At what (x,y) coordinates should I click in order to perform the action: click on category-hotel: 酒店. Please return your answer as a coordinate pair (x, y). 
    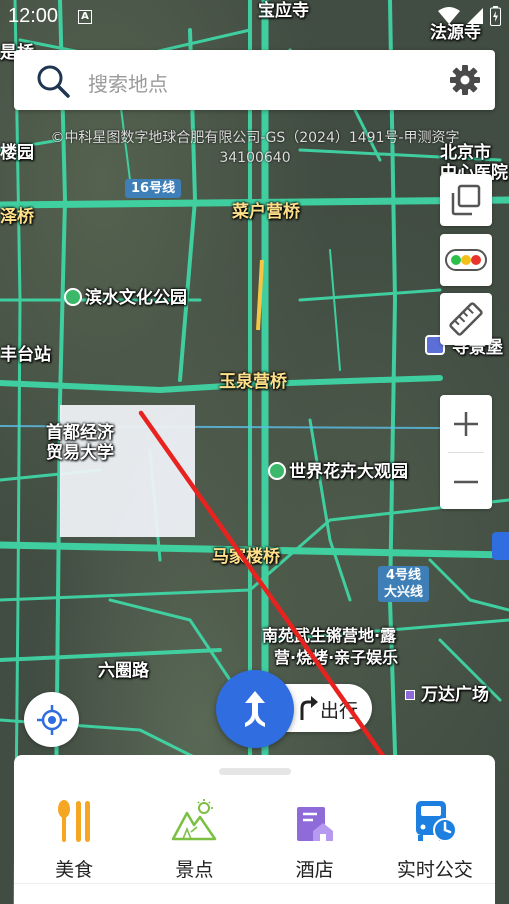
    Looking at the image, I should click on (315, 838).